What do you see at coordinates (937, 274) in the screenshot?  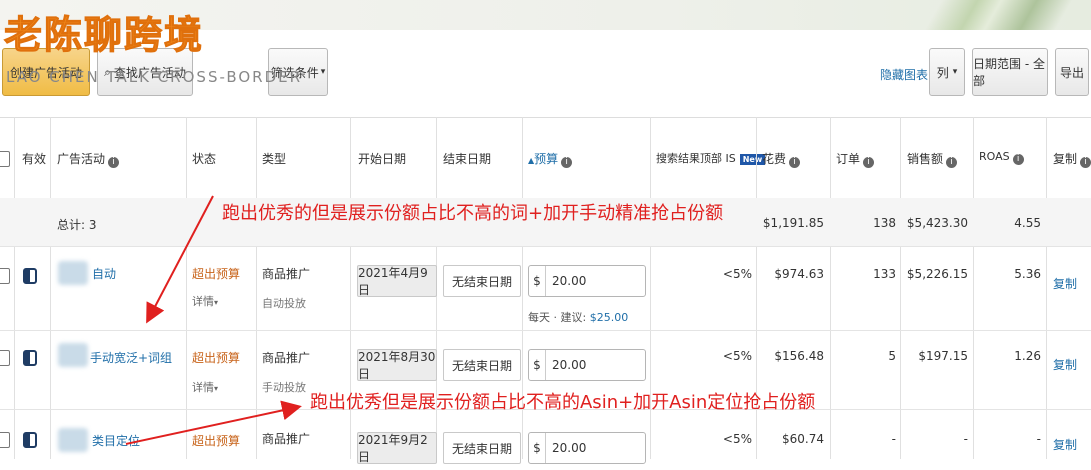 I see `sales-value: $5,226.15` at bounding box center [937, 274].